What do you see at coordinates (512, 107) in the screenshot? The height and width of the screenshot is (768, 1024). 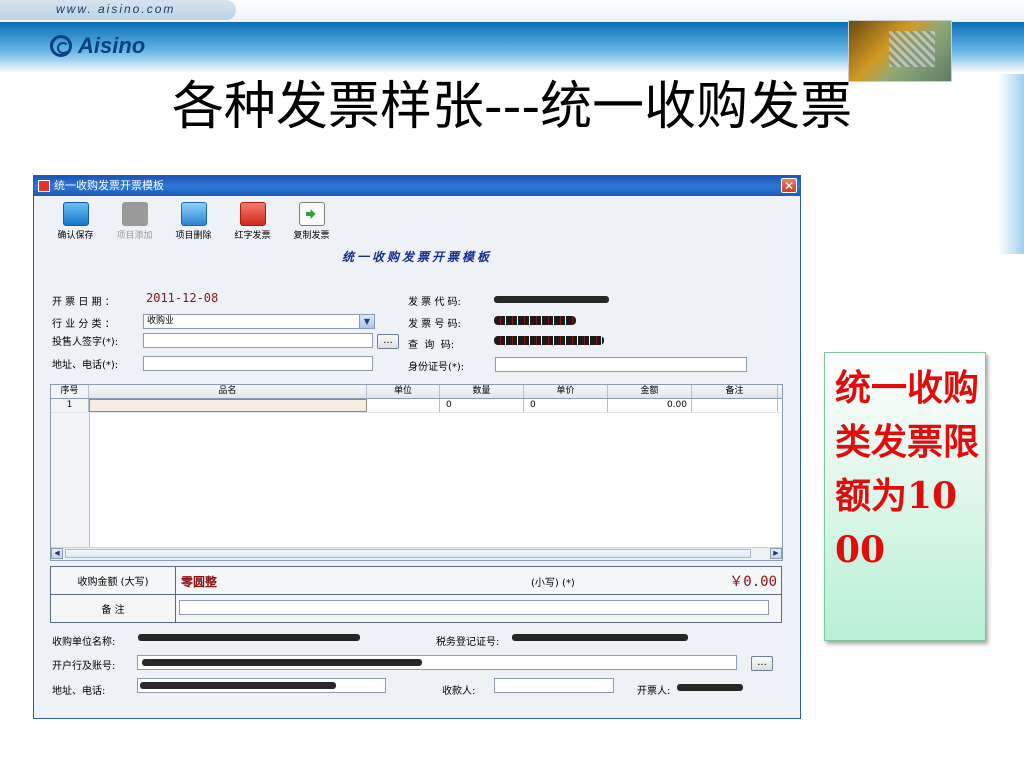 I see `slide-title: 各种发票样张---统一收购发票` at bounding box center [512, 107].